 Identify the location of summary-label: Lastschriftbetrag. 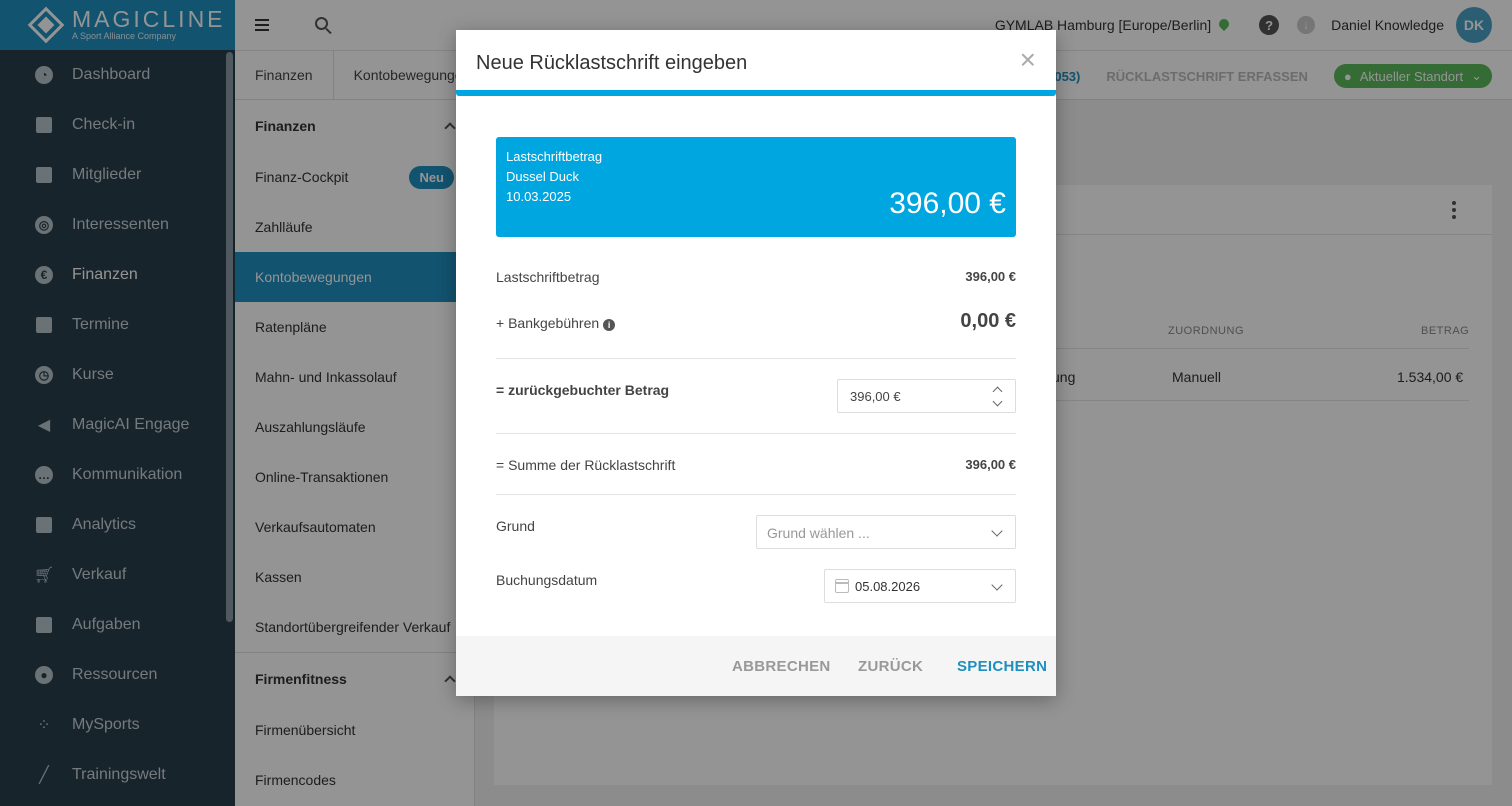
(554, 156).